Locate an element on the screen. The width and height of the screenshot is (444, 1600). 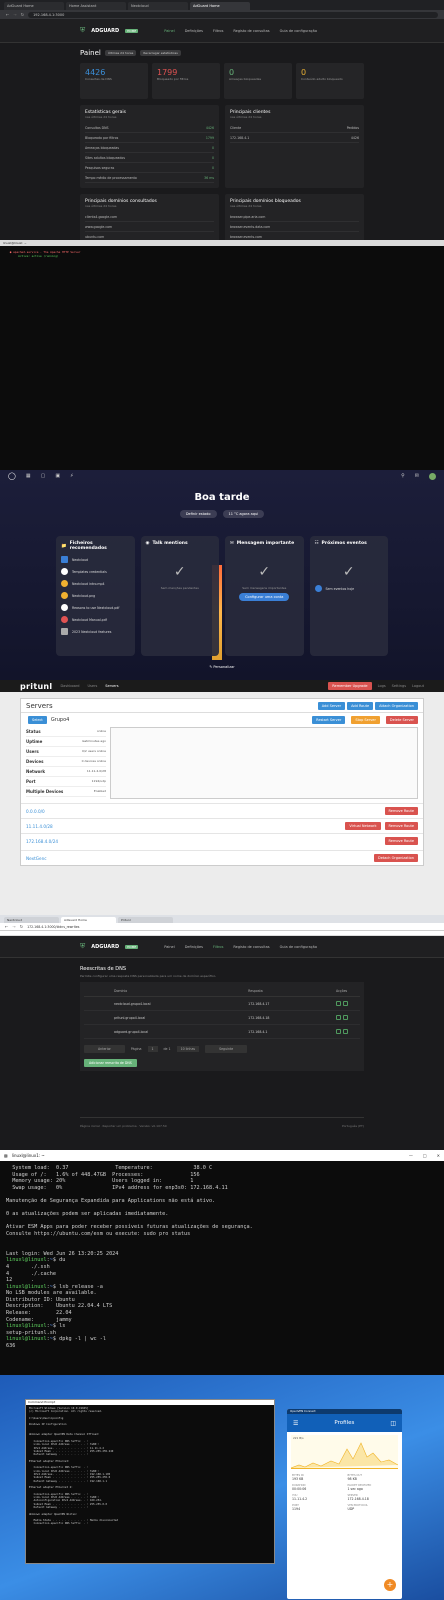
nav-item-logout: Logout is located at coordinates (418, 686).